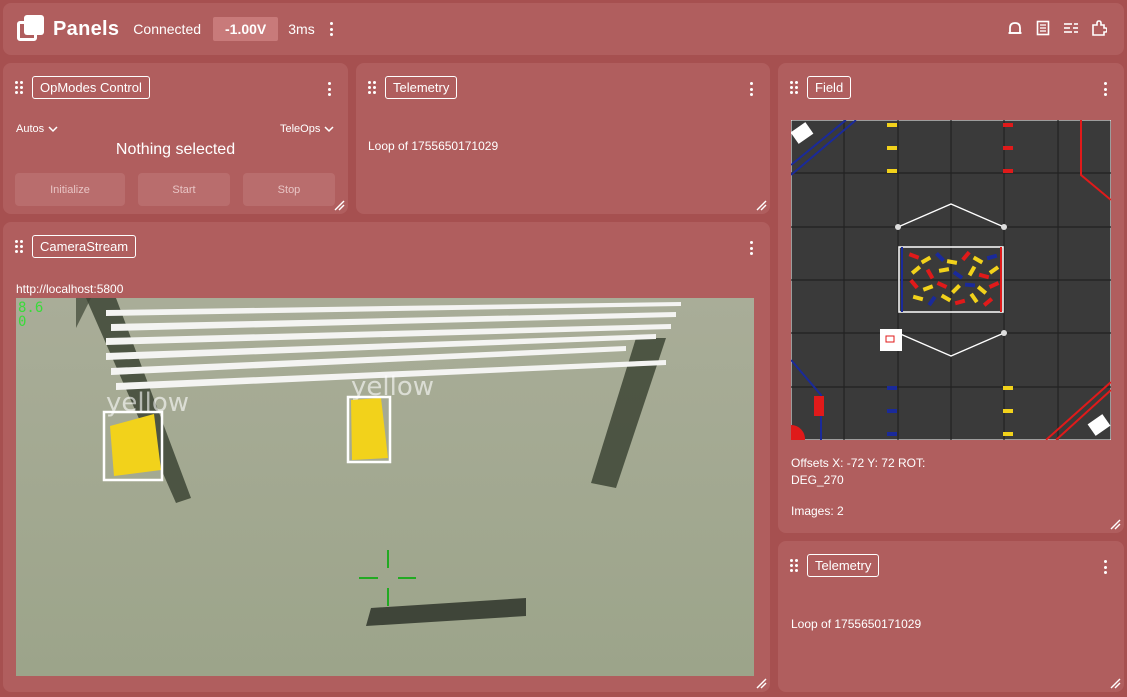 The width and height of the screenshot is (1127, 697). Describe the element at coordinates (829, 87) in the screenshot. I see `panel-title: Field` at that location.